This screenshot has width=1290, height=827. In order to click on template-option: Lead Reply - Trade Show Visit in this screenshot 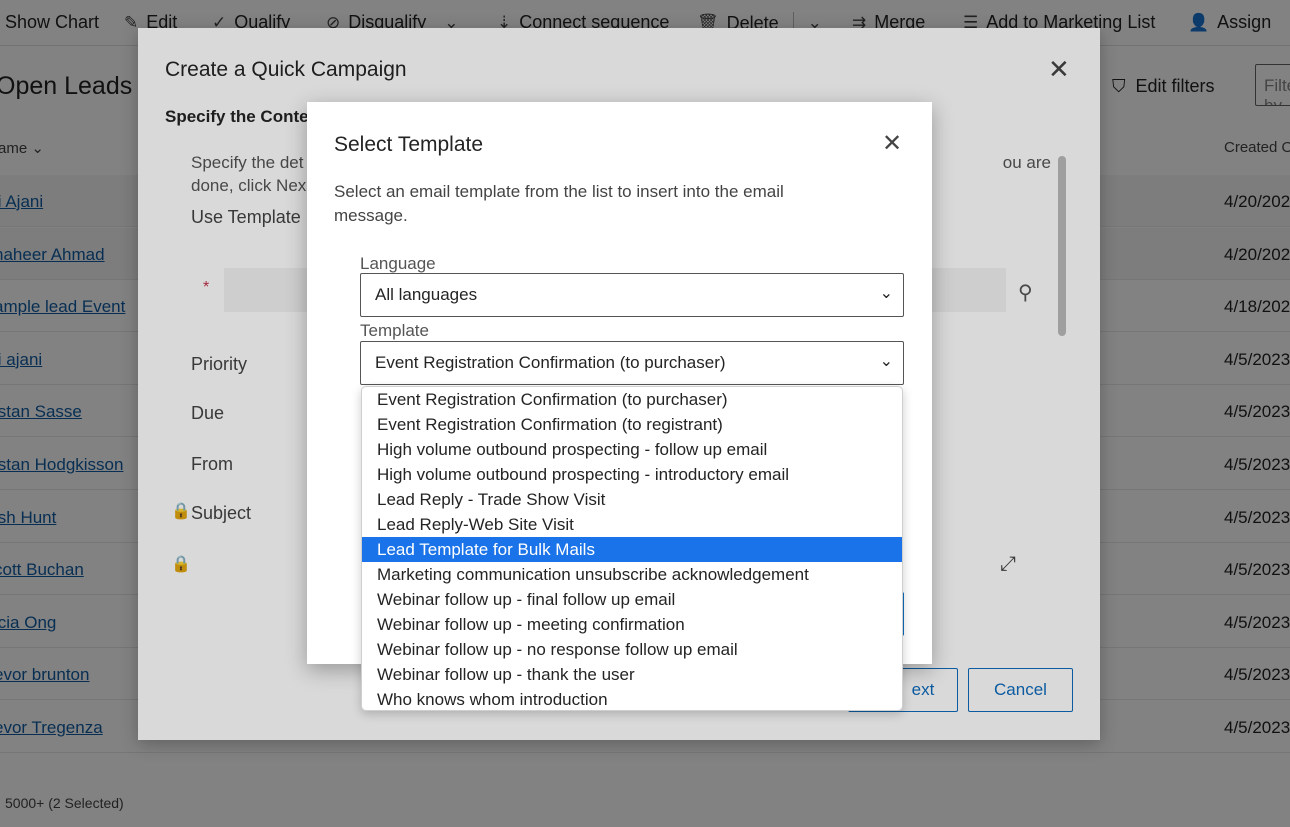, I will do `click(632, 499)`.